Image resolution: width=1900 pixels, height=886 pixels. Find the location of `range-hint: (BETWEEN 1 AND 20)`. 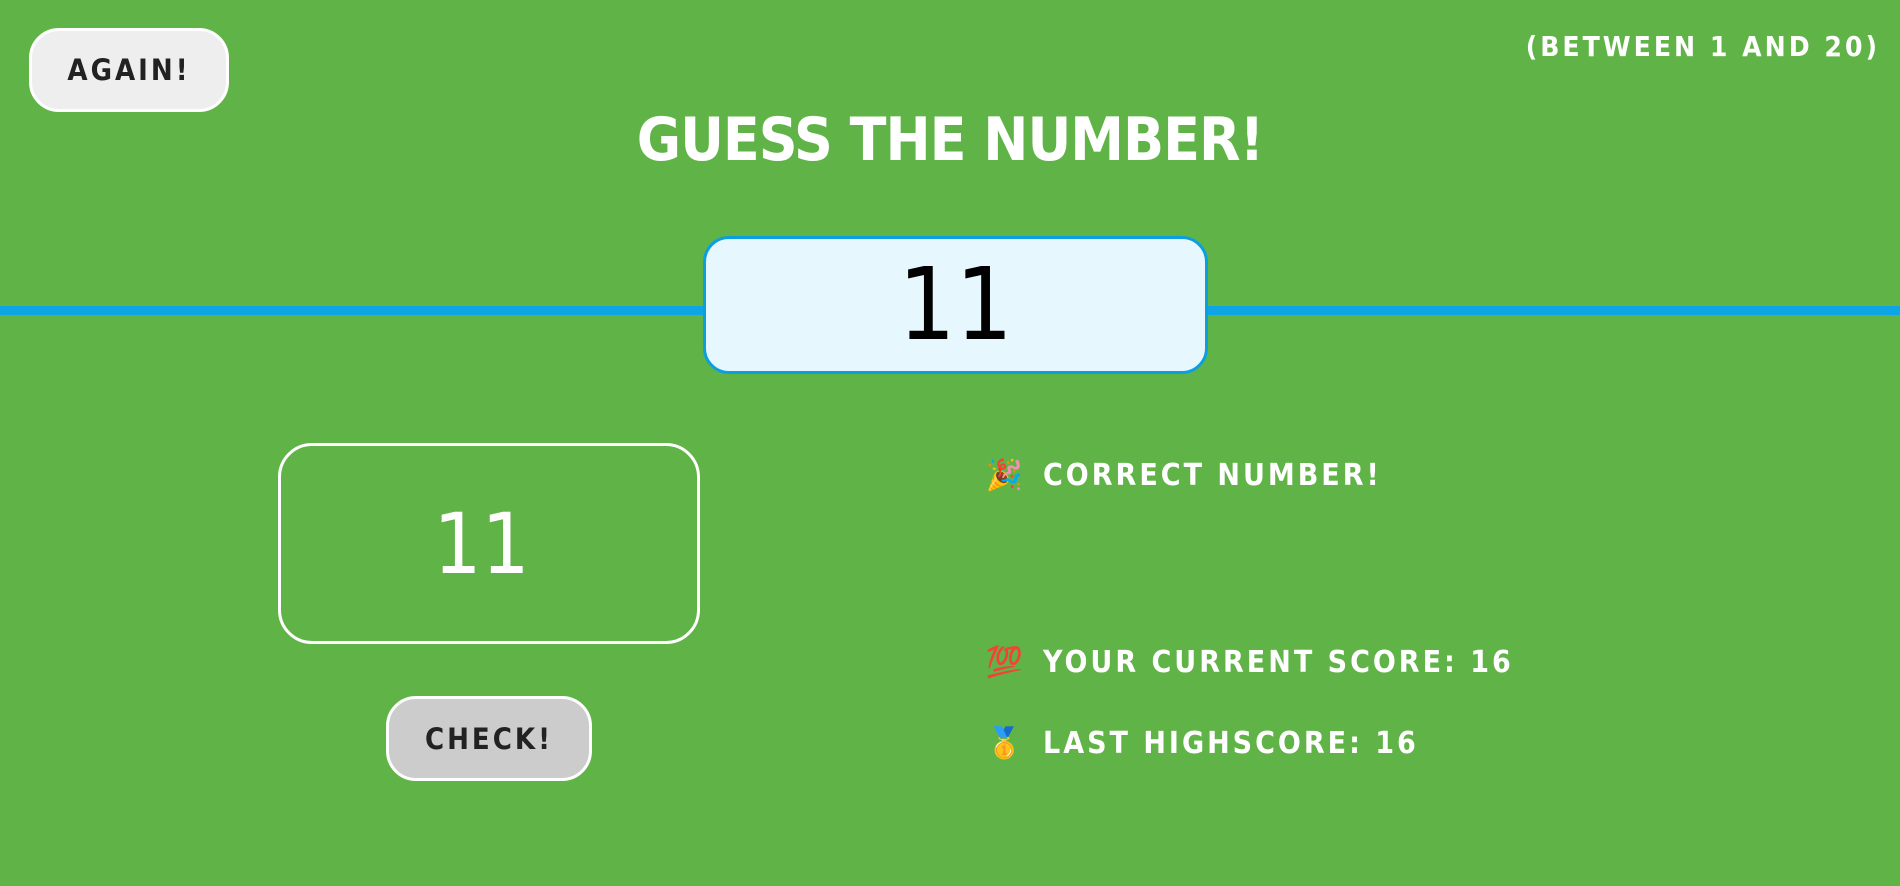

range-hint: (BETWEEN 1 AND 20) is located at coordinates (1702, 46).